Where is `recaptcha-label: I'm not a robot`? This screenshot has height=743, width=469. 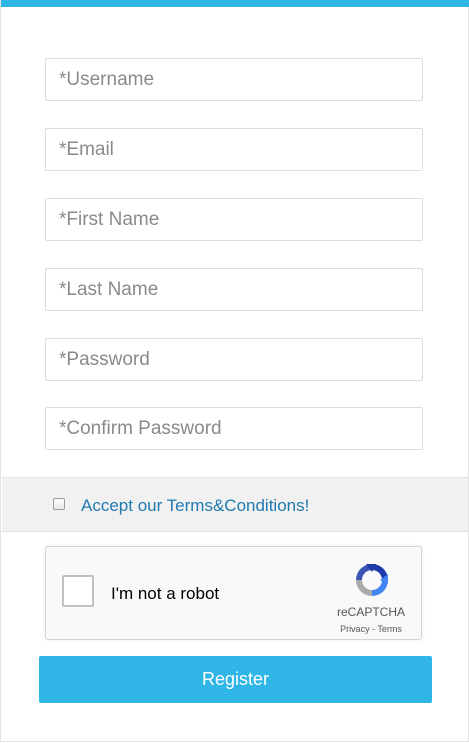
recaptcha-label: I'm not a robot is located at coordinates (165, 593).